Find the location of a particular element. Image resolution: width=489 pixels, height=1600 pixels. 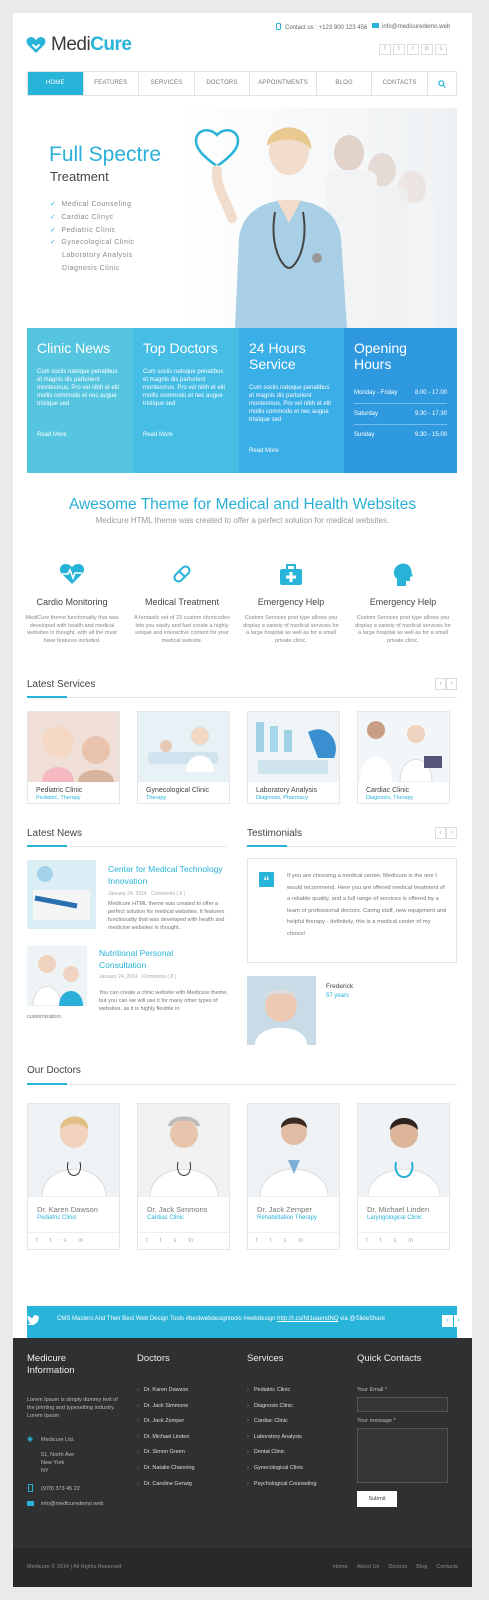

service-card: Laboratory Analysis Diagnosis, Pharmacy is located at coordinates (293, 757).